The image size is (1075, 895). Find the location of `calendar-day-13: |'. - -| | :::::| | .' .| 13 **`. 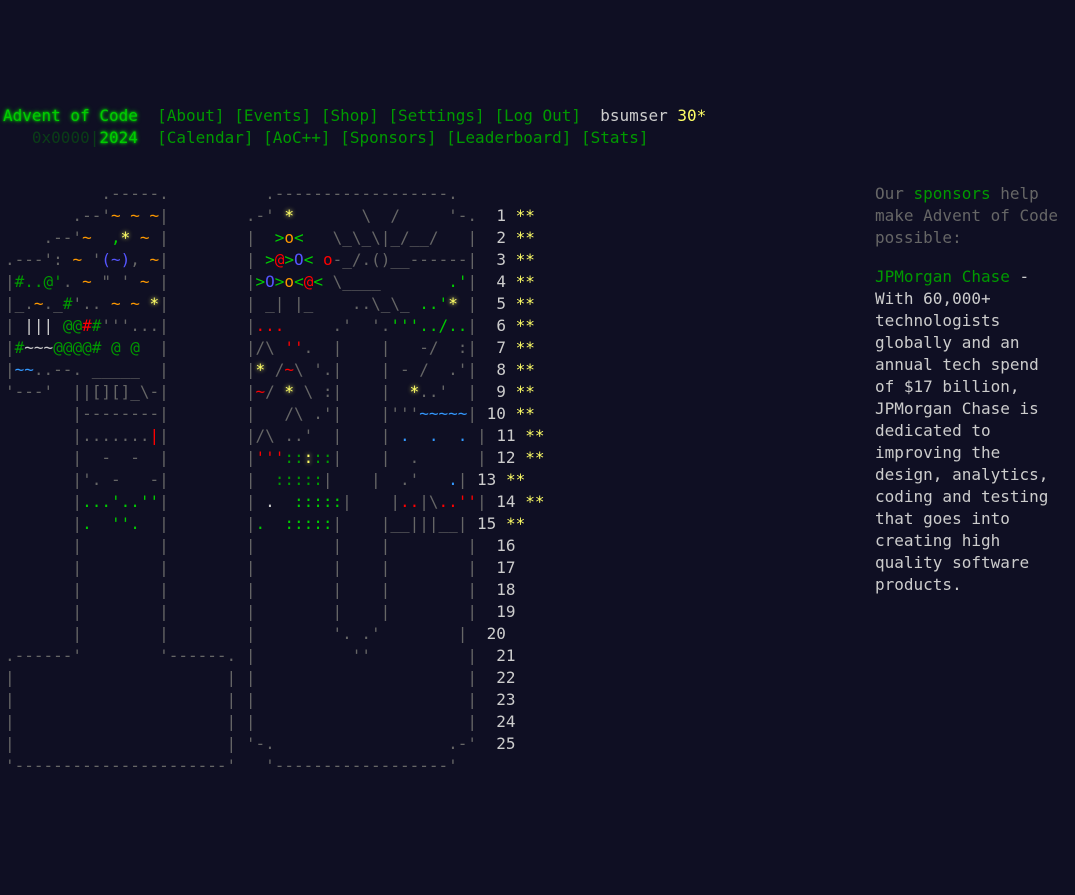

calendar-day-13: |'. - -| | :::::| | .' .| 13 ** is located at coordinates (275, 480).